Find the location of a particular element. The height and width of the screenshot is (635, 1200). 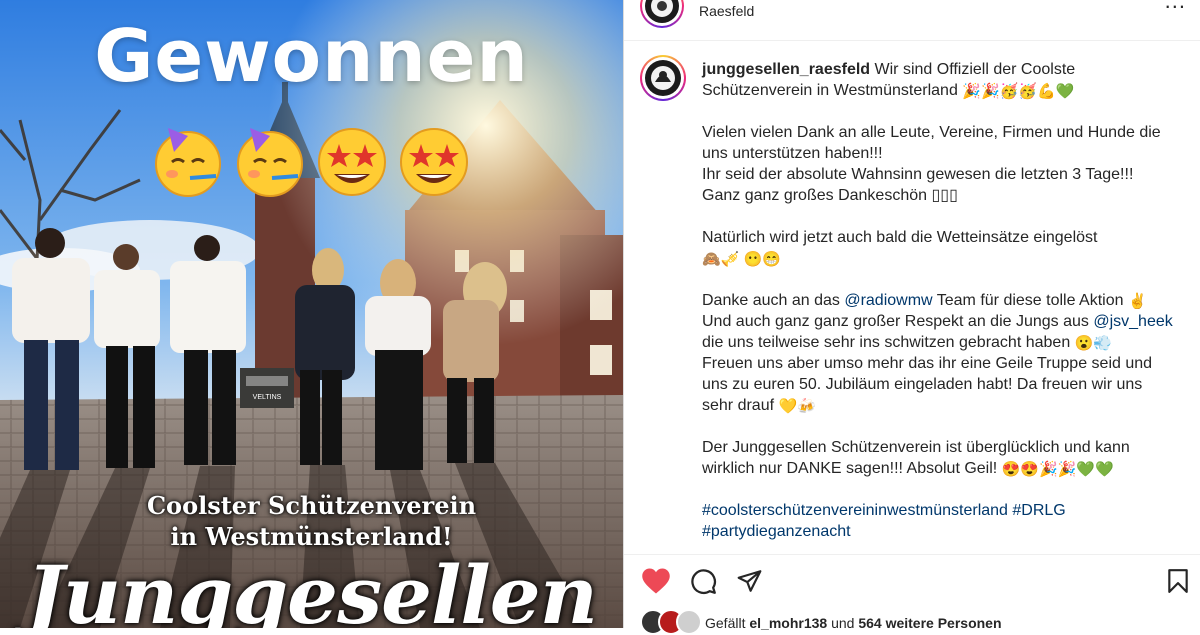

hashtag-drlg: #DRLG is located at coordinates (1038, 510).